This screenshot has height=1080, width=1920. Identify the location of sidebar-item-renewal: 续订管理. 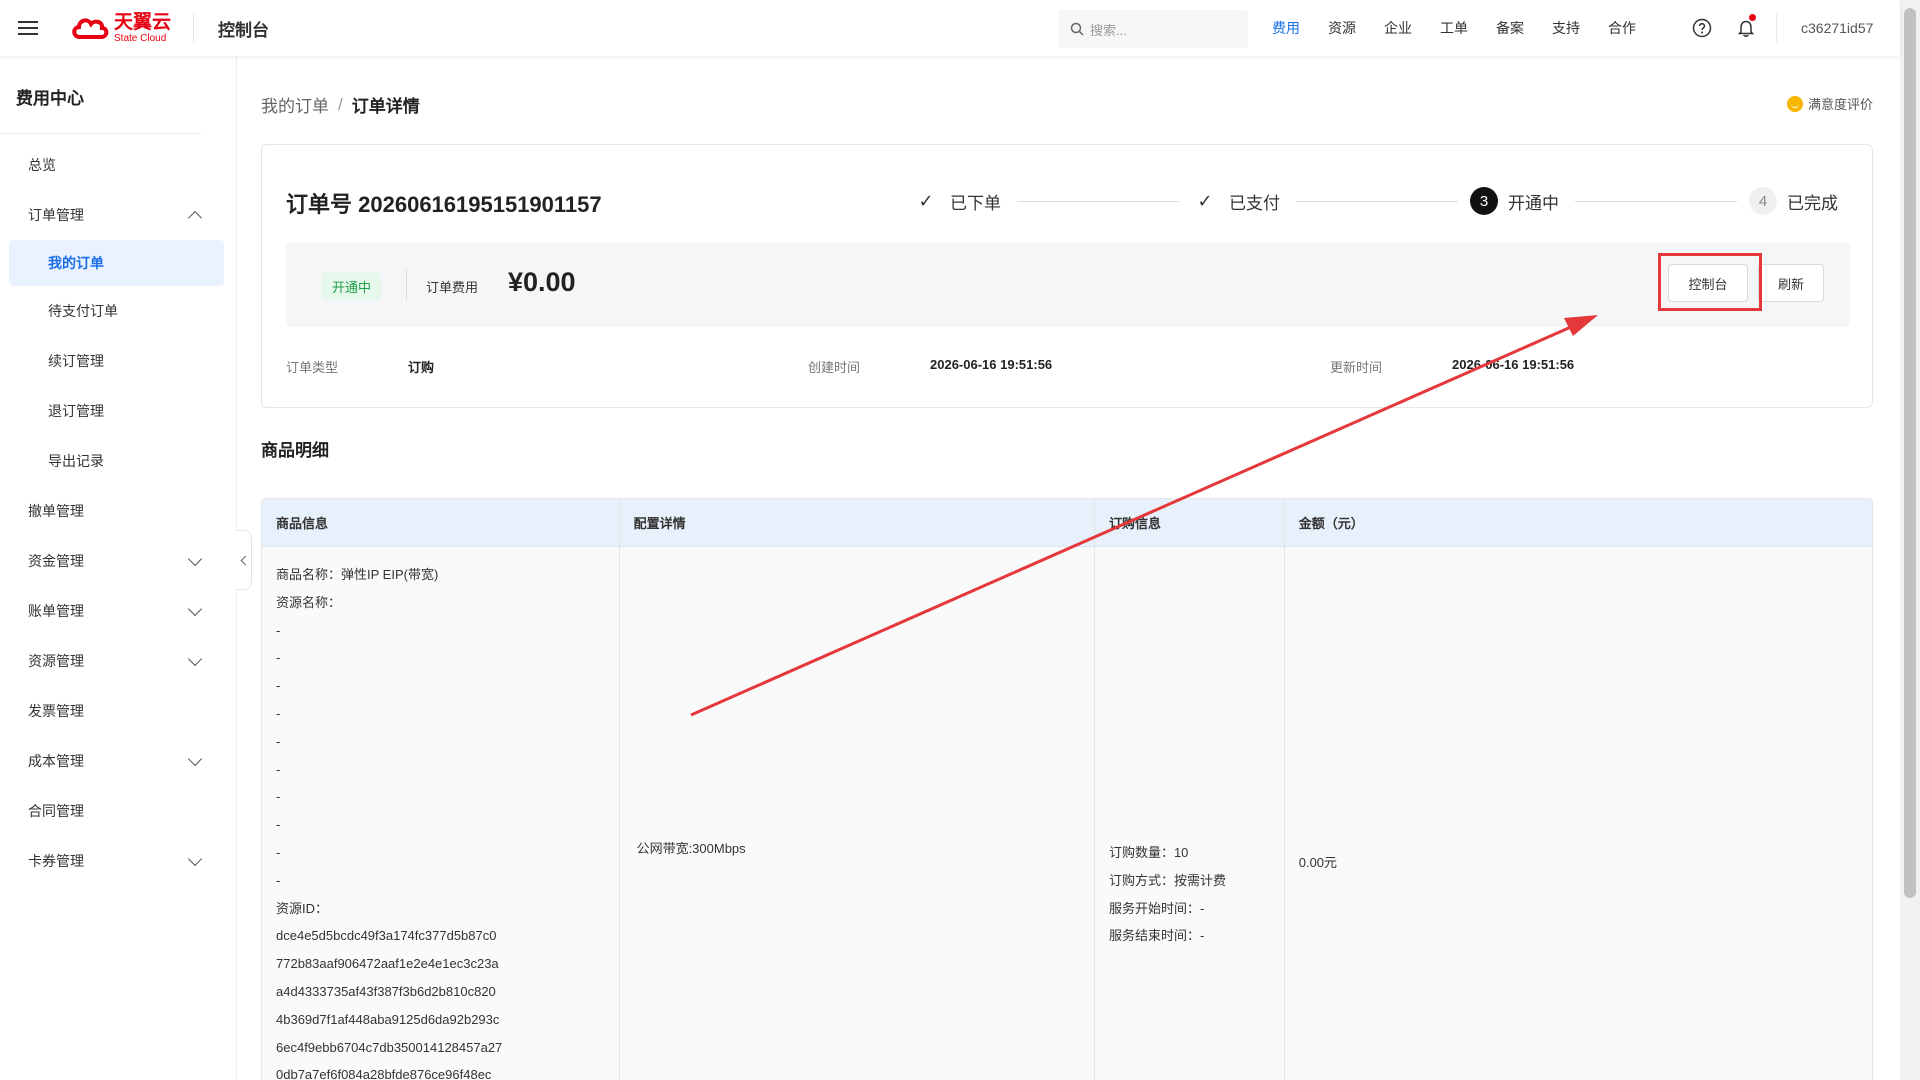
(118, 361).